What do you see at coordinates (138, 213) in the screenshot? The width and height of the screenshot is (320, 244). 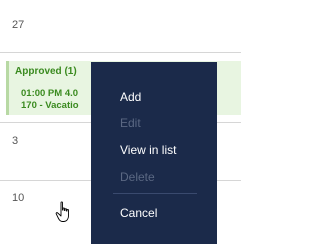 I see `menu-item-cancel: Cancel` at bounding box center [138, 213].